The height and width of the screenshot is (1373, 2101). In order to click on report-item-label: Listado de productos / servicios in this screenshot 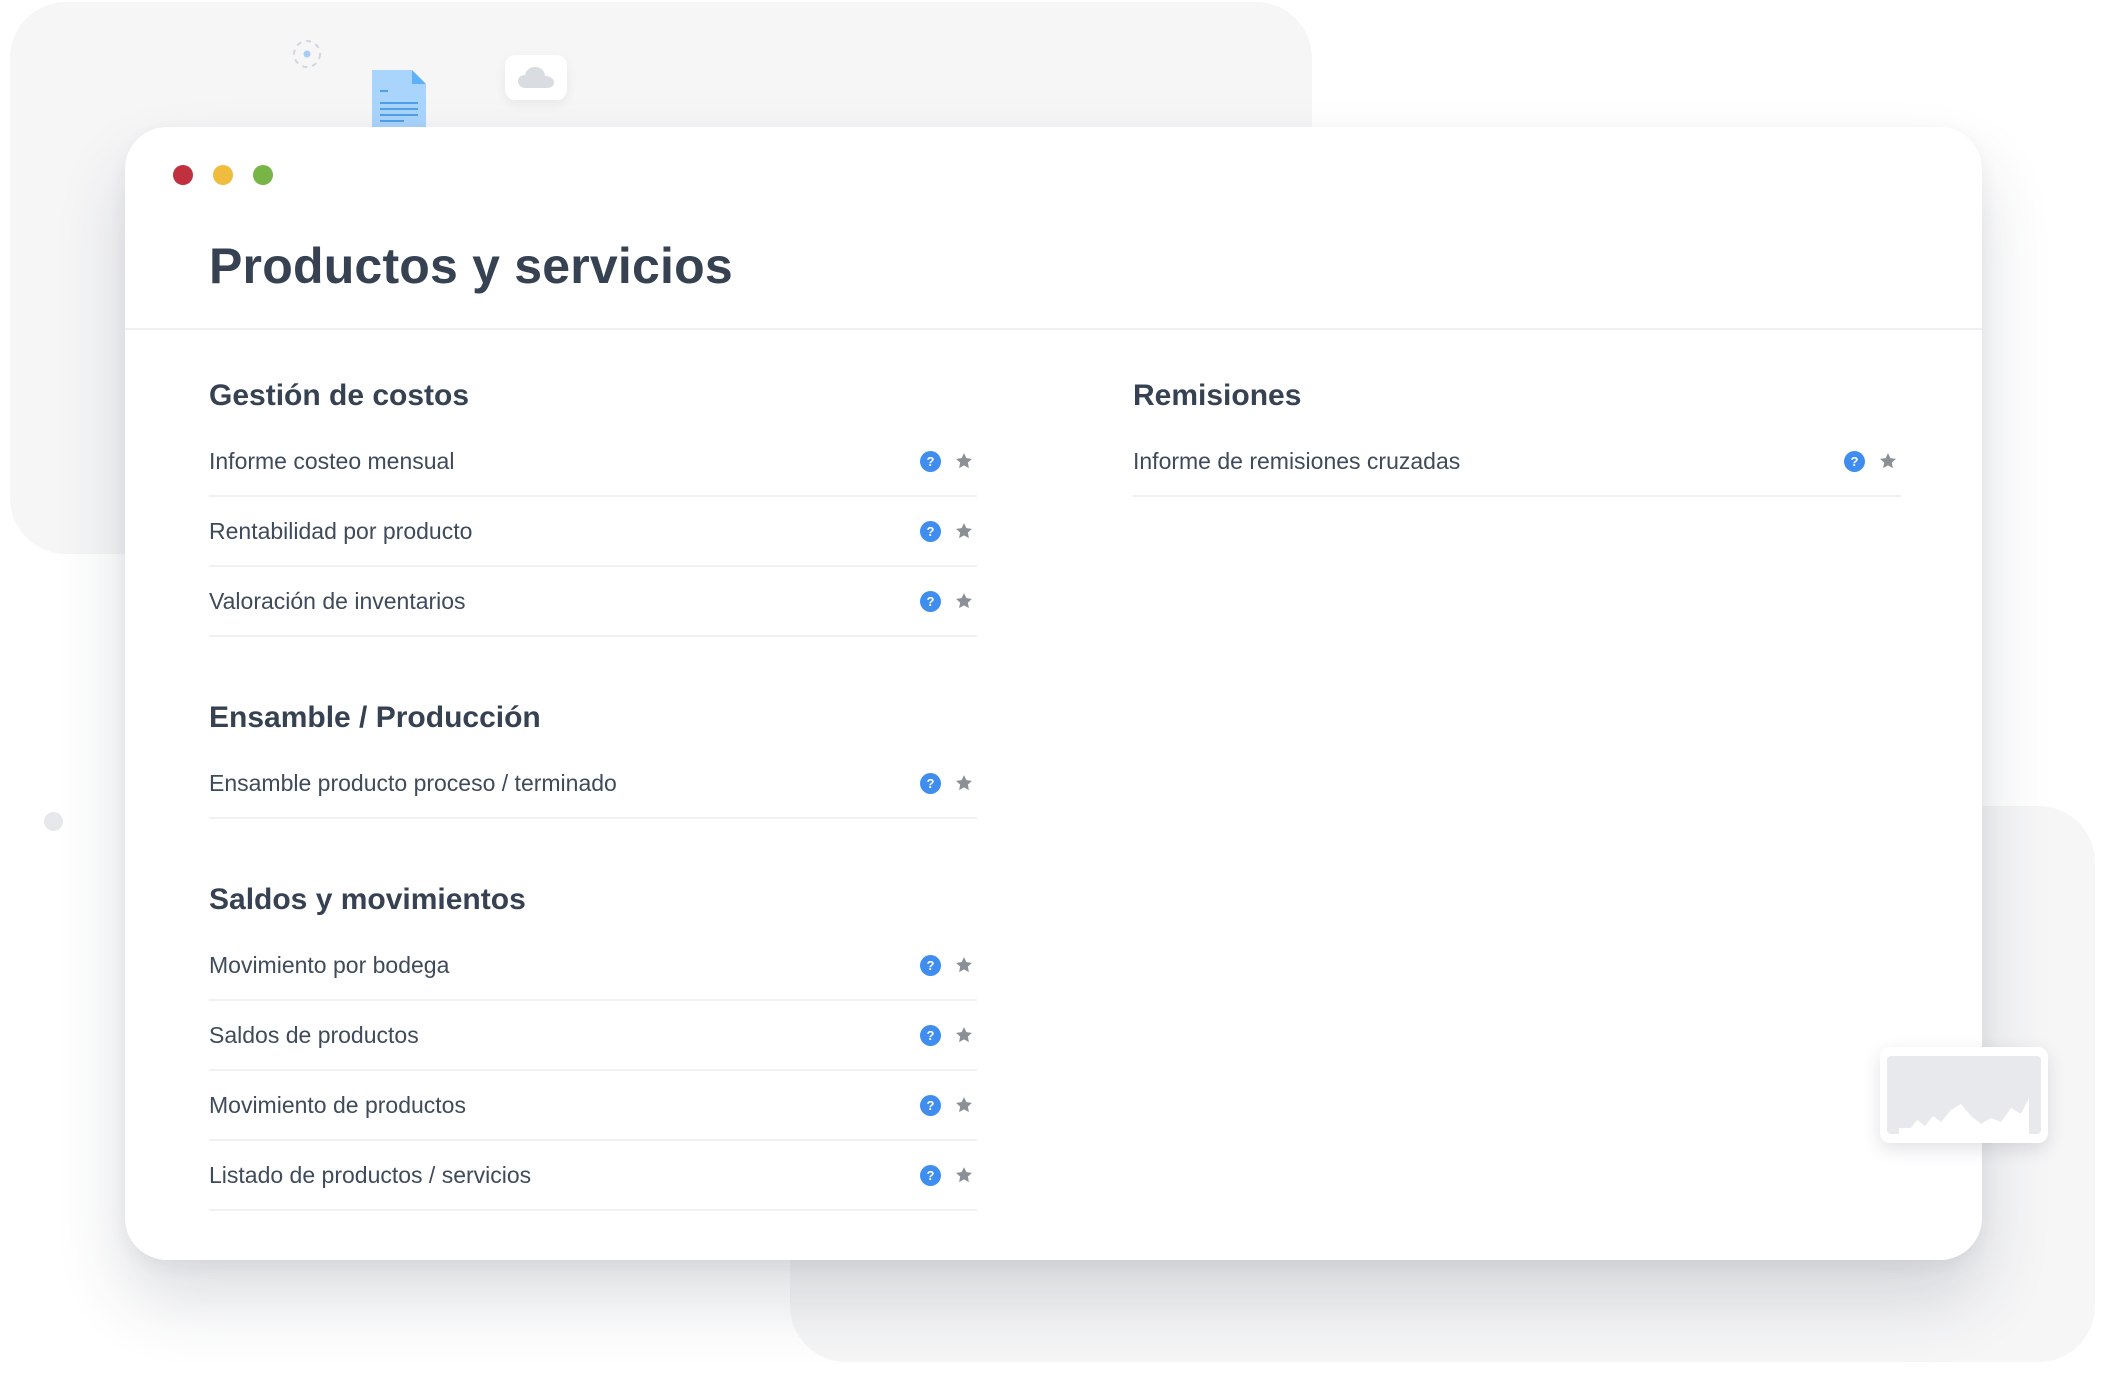, I will do `click(370, 1175)`.